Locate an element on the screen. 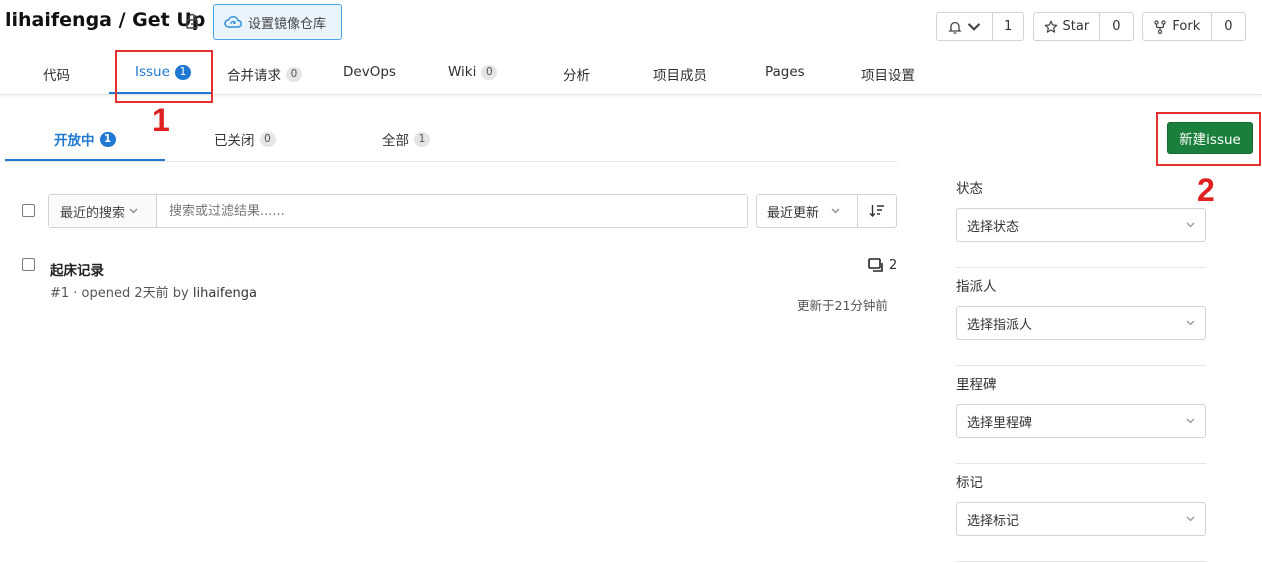 The width and height of the screenshot is (1262, 563). nav-settings: 项目设置 is located at coordinates (888, 74).